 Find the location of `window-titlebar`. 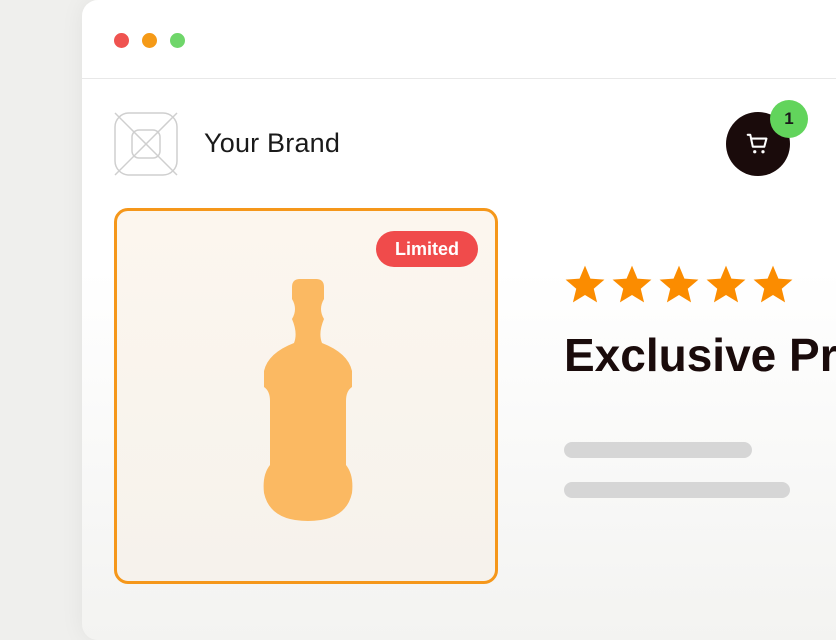

window-titlebar is located at coordinates (459, 39).